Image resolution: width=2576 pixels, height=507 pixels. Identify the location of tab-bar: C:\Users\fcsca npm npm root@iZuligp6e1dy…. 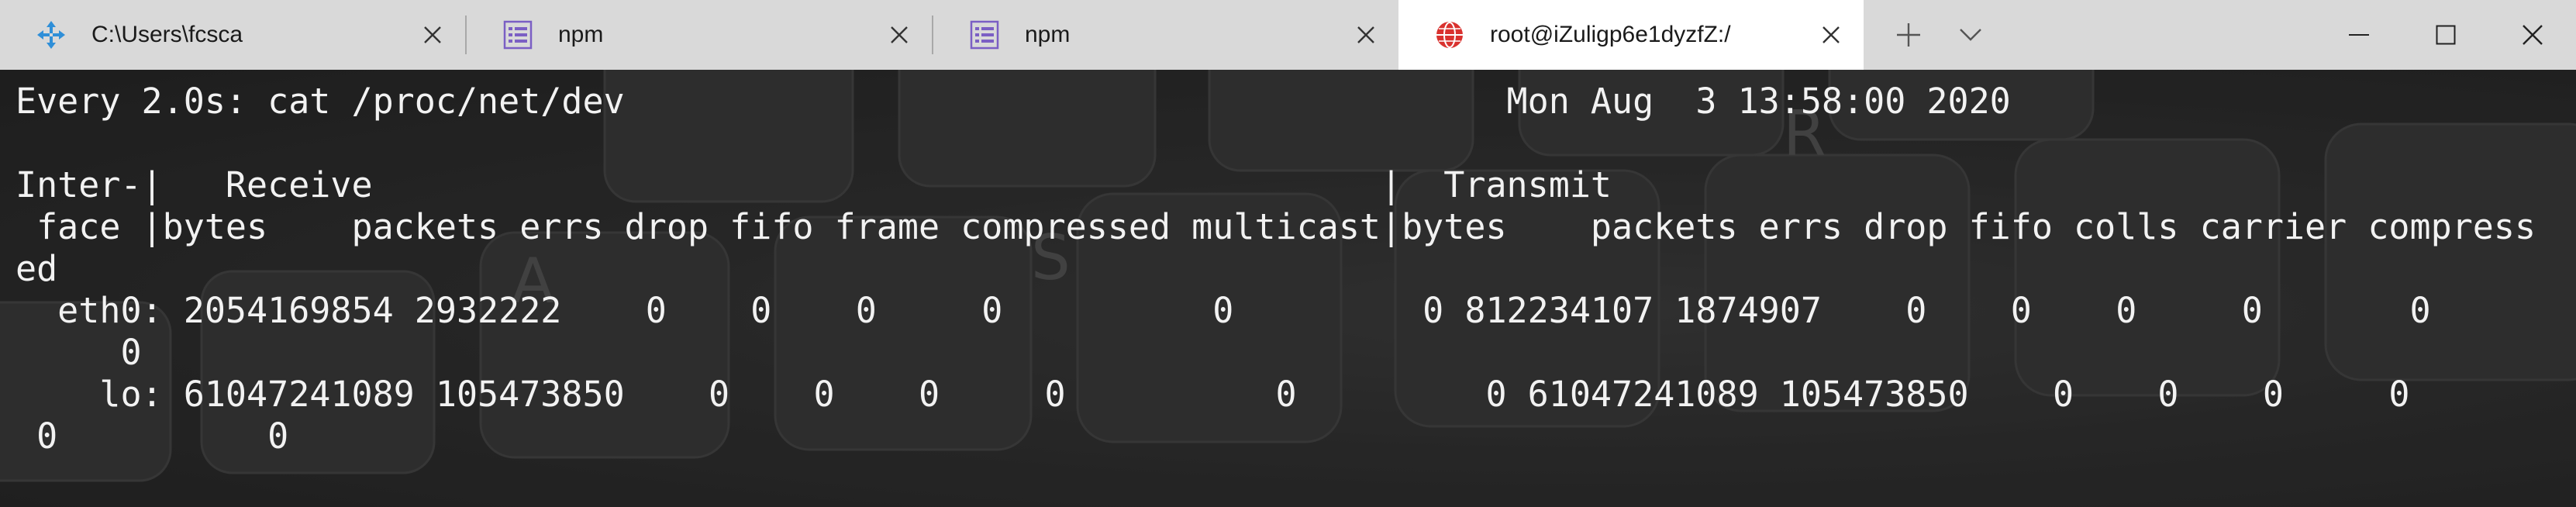
(1288, 35).